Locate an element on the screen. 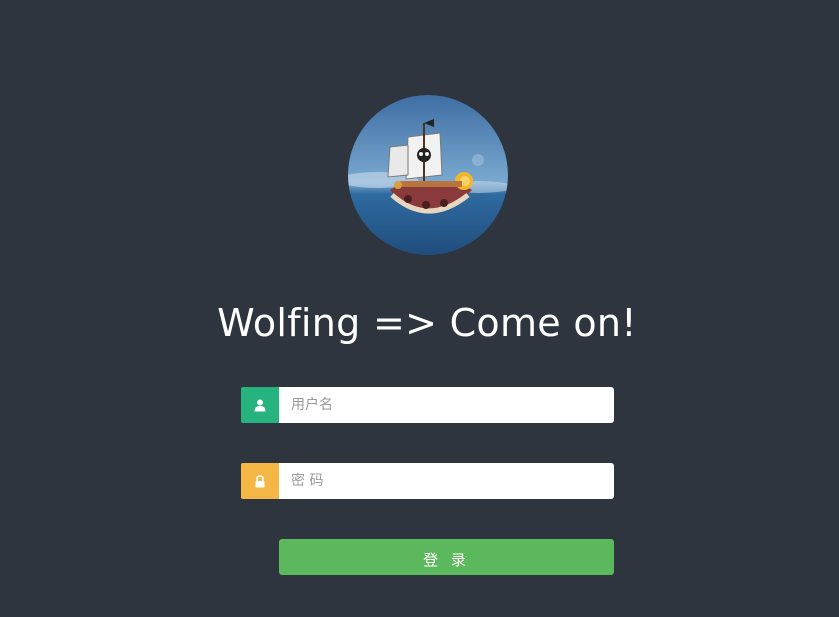  ship-image is located at coordinates (428, 175).